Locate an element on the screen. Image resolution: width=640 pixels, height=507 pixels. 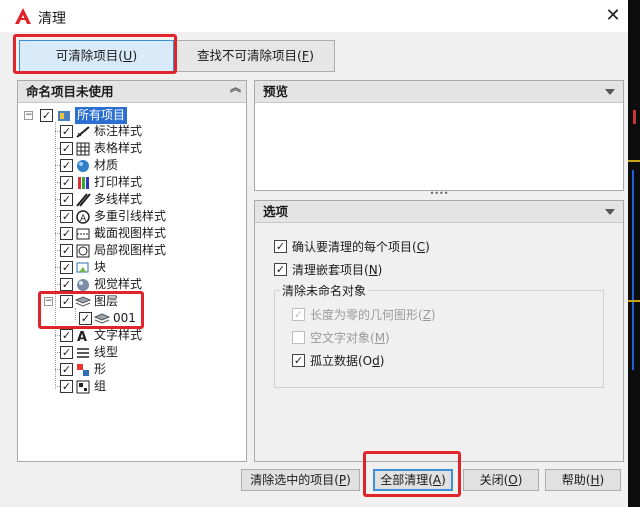
tree-item-9: ✓ 块 is located at coordinates (120, 267).